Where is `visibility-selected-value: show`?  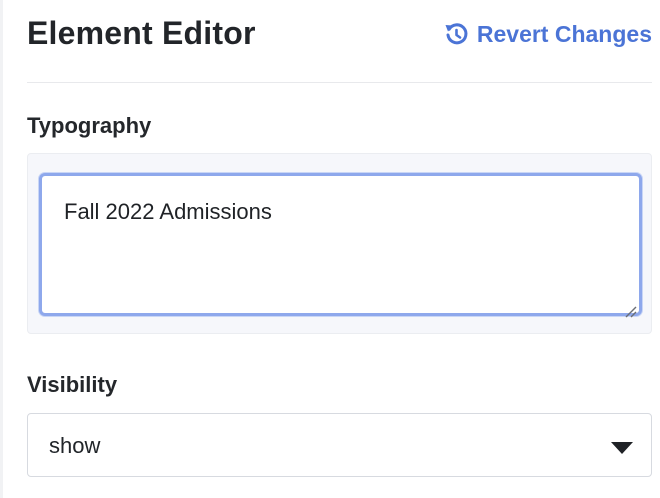 visibility-selected-value: show is located at coordinates (75, 445).